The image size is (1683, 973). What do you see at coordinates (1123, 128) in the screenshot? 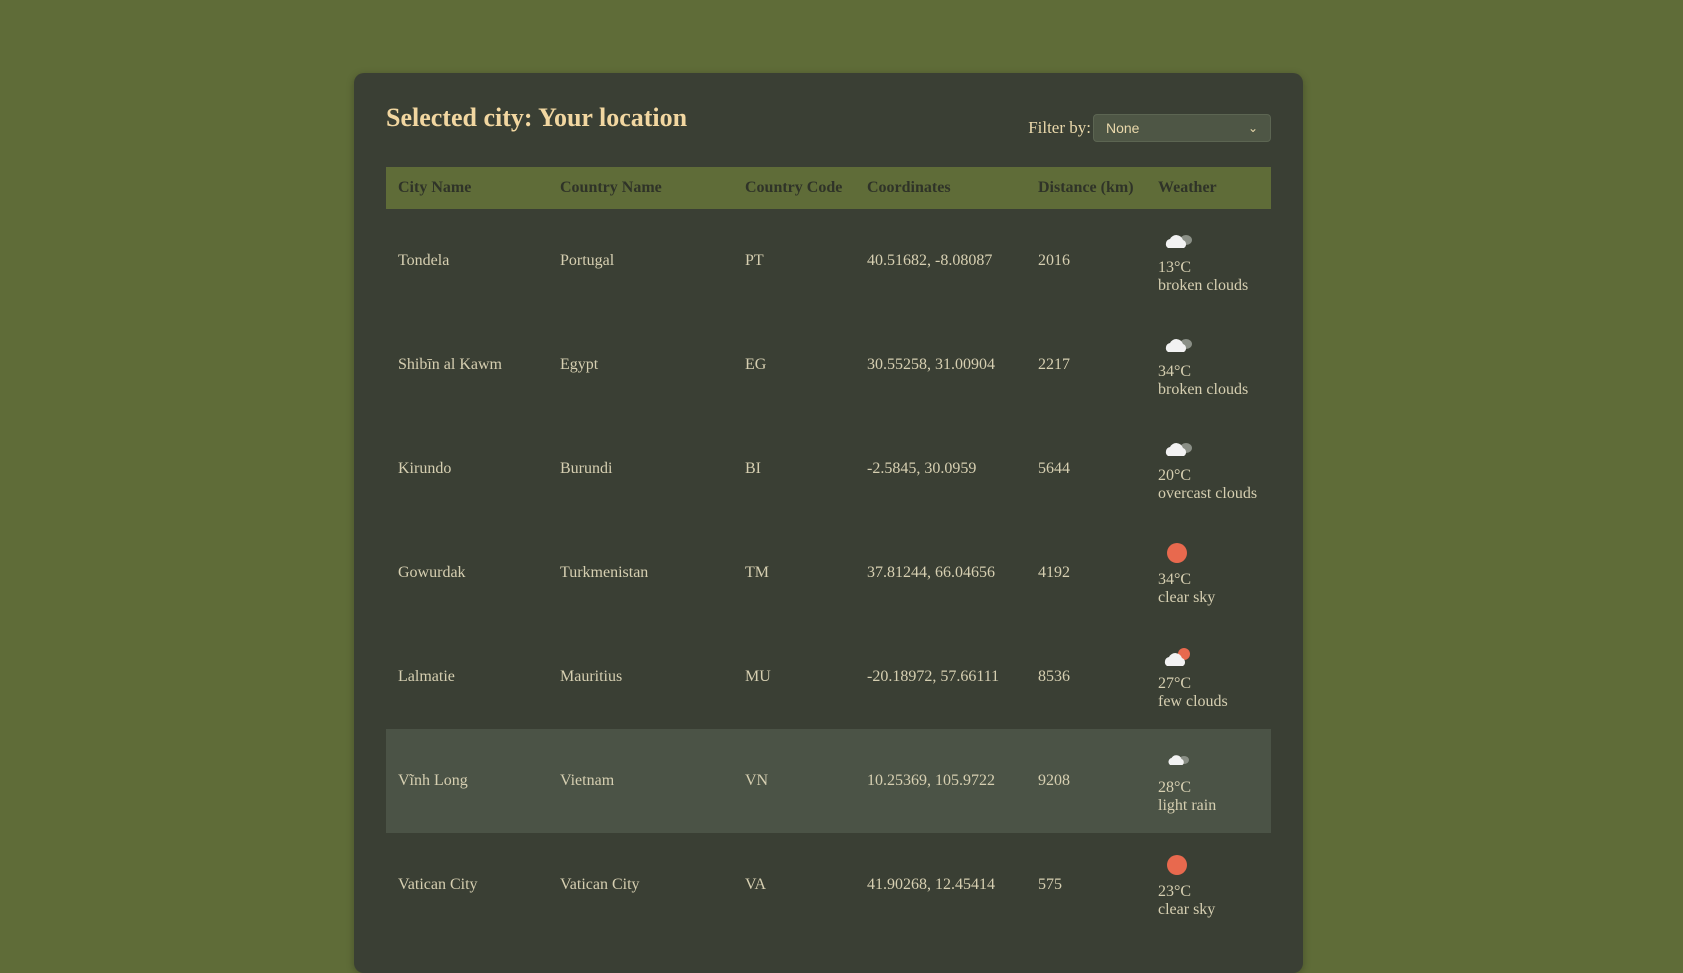
I see `filter-value: None` at bounding box center [1123, 128].